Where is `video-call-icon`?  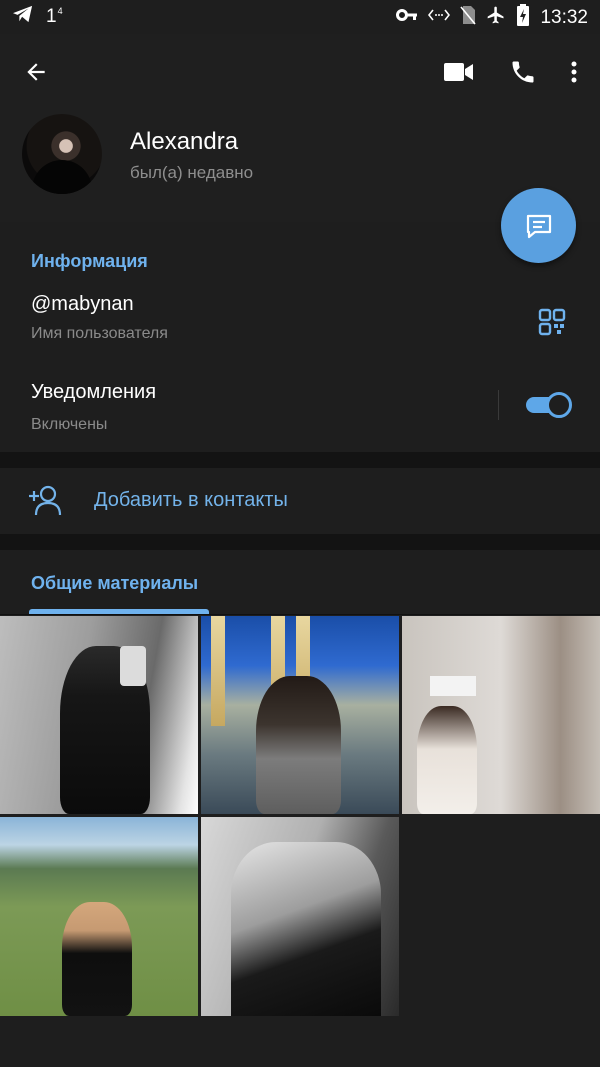
video-call-icon is located at coordinates (458, 72).